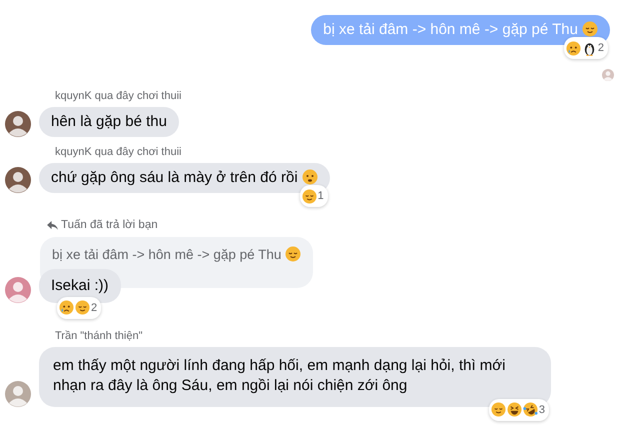 The width and height of the screenshot is (618, 438). Describe the element at coordinates (99, 335) in the screenshot. I see `sender-name: Trần "thánh thiện"` at that location.